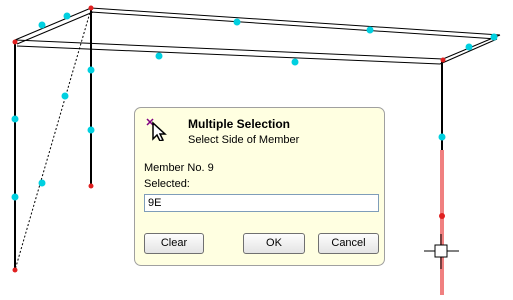 The height and width of the screenshot is (300, 513). What do you see at coordinates (167, 184) in the screenshot?
I see `selected-label: Selected:` at bounding box center [167, 184].